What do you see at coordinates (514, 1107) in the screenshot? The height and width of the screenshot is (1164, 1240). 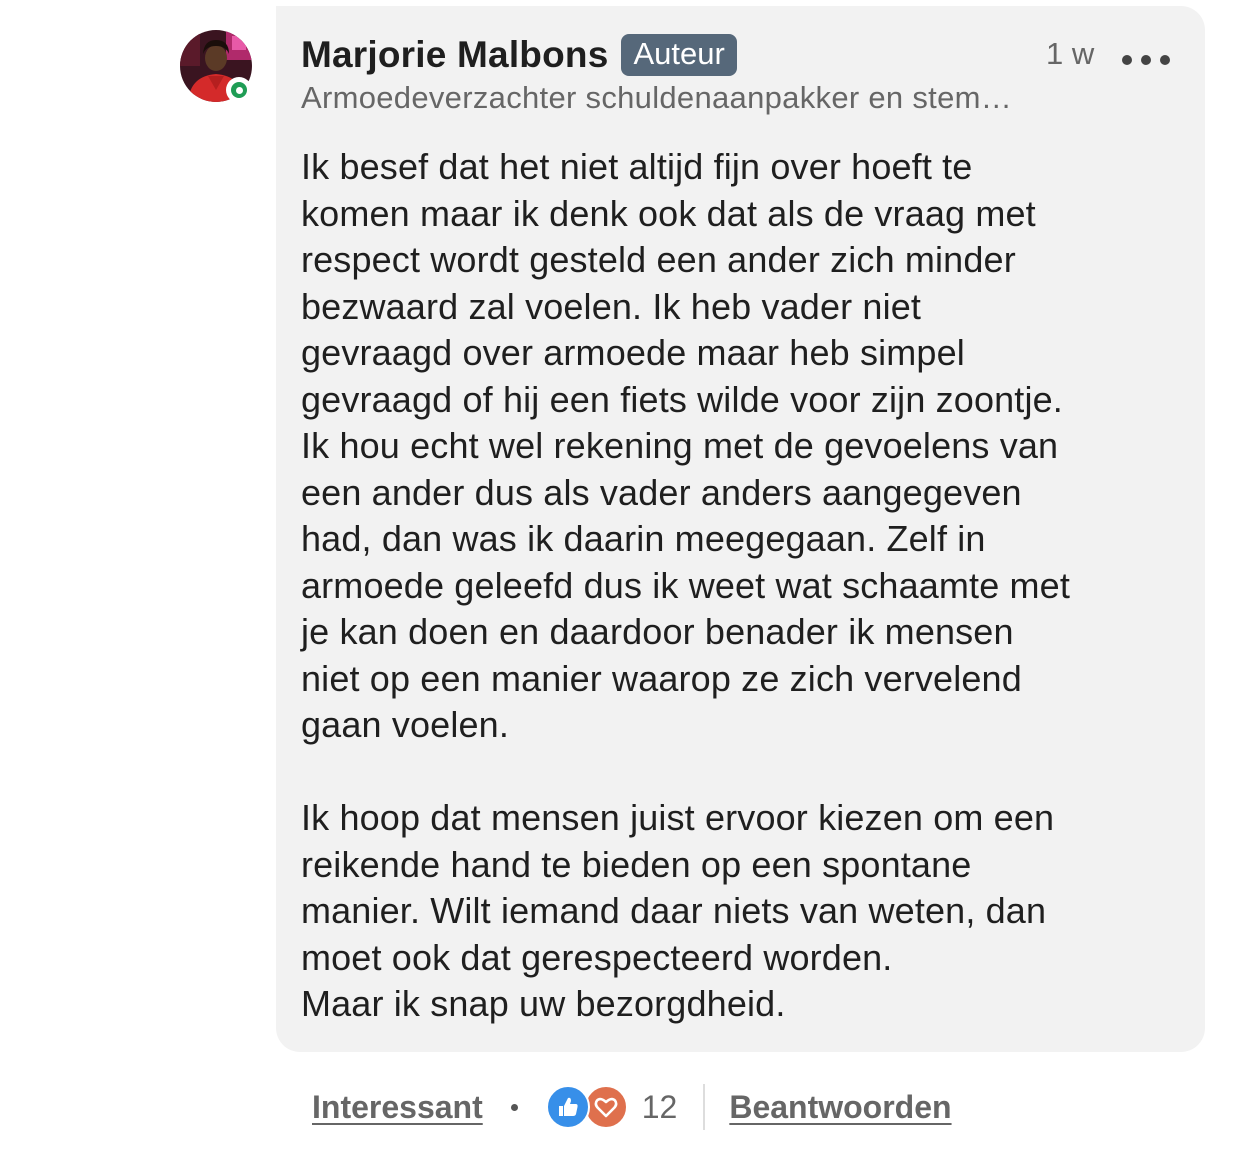 I see `separator-dot` at bounding box center [514, 1107].